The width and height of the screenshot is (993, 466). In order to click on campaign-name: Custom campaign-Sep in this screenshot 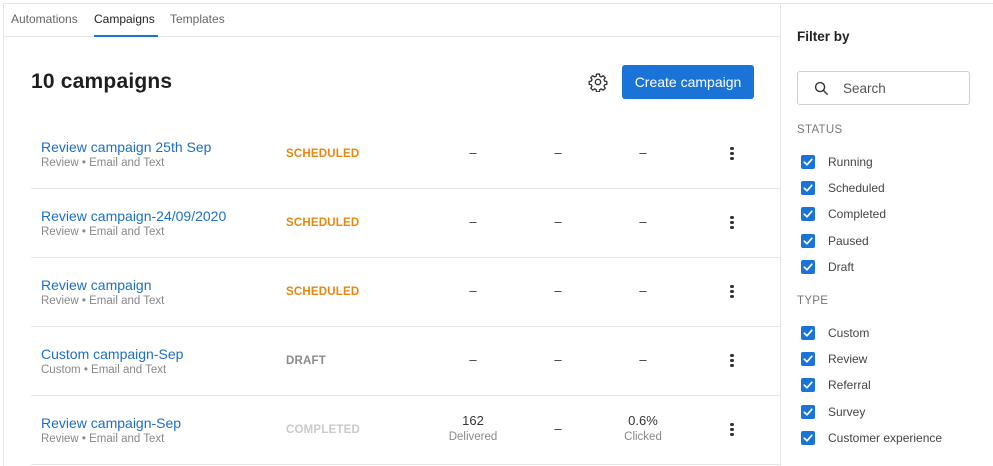, I will do `click(112, 354)`.